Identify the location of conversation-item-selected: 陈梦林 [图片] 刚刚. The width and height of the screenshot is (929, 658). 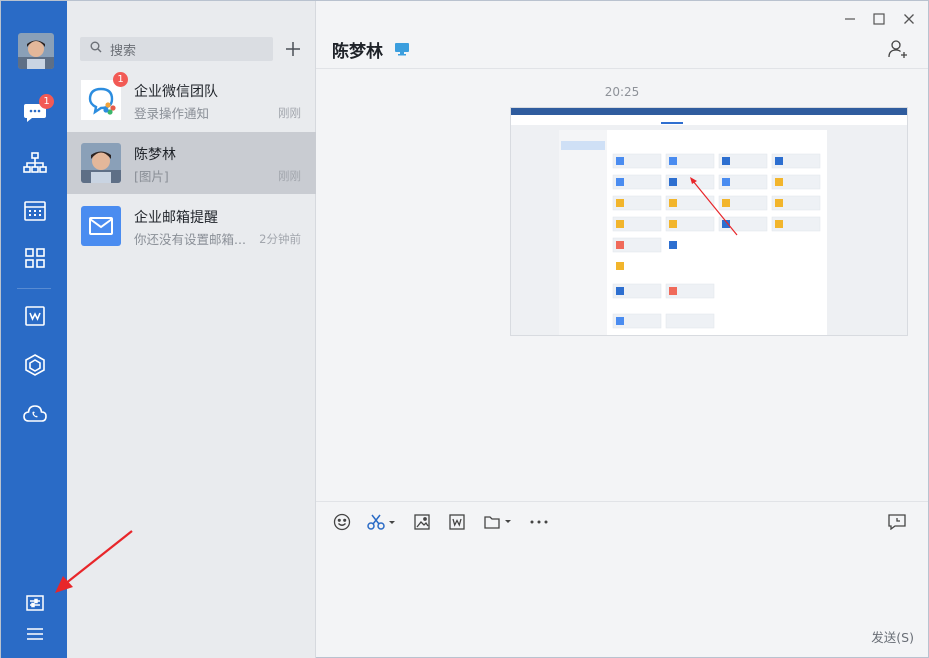
(191, 163).